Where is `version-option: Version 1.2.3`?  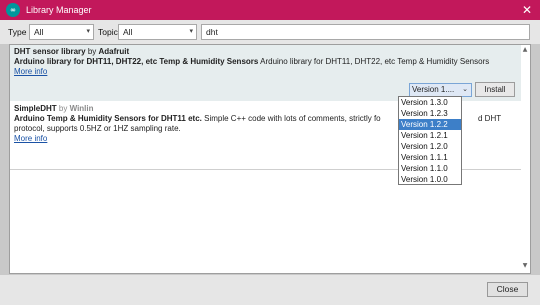 version-option: Version 1.2.3 is located at coordinates (430, 113).